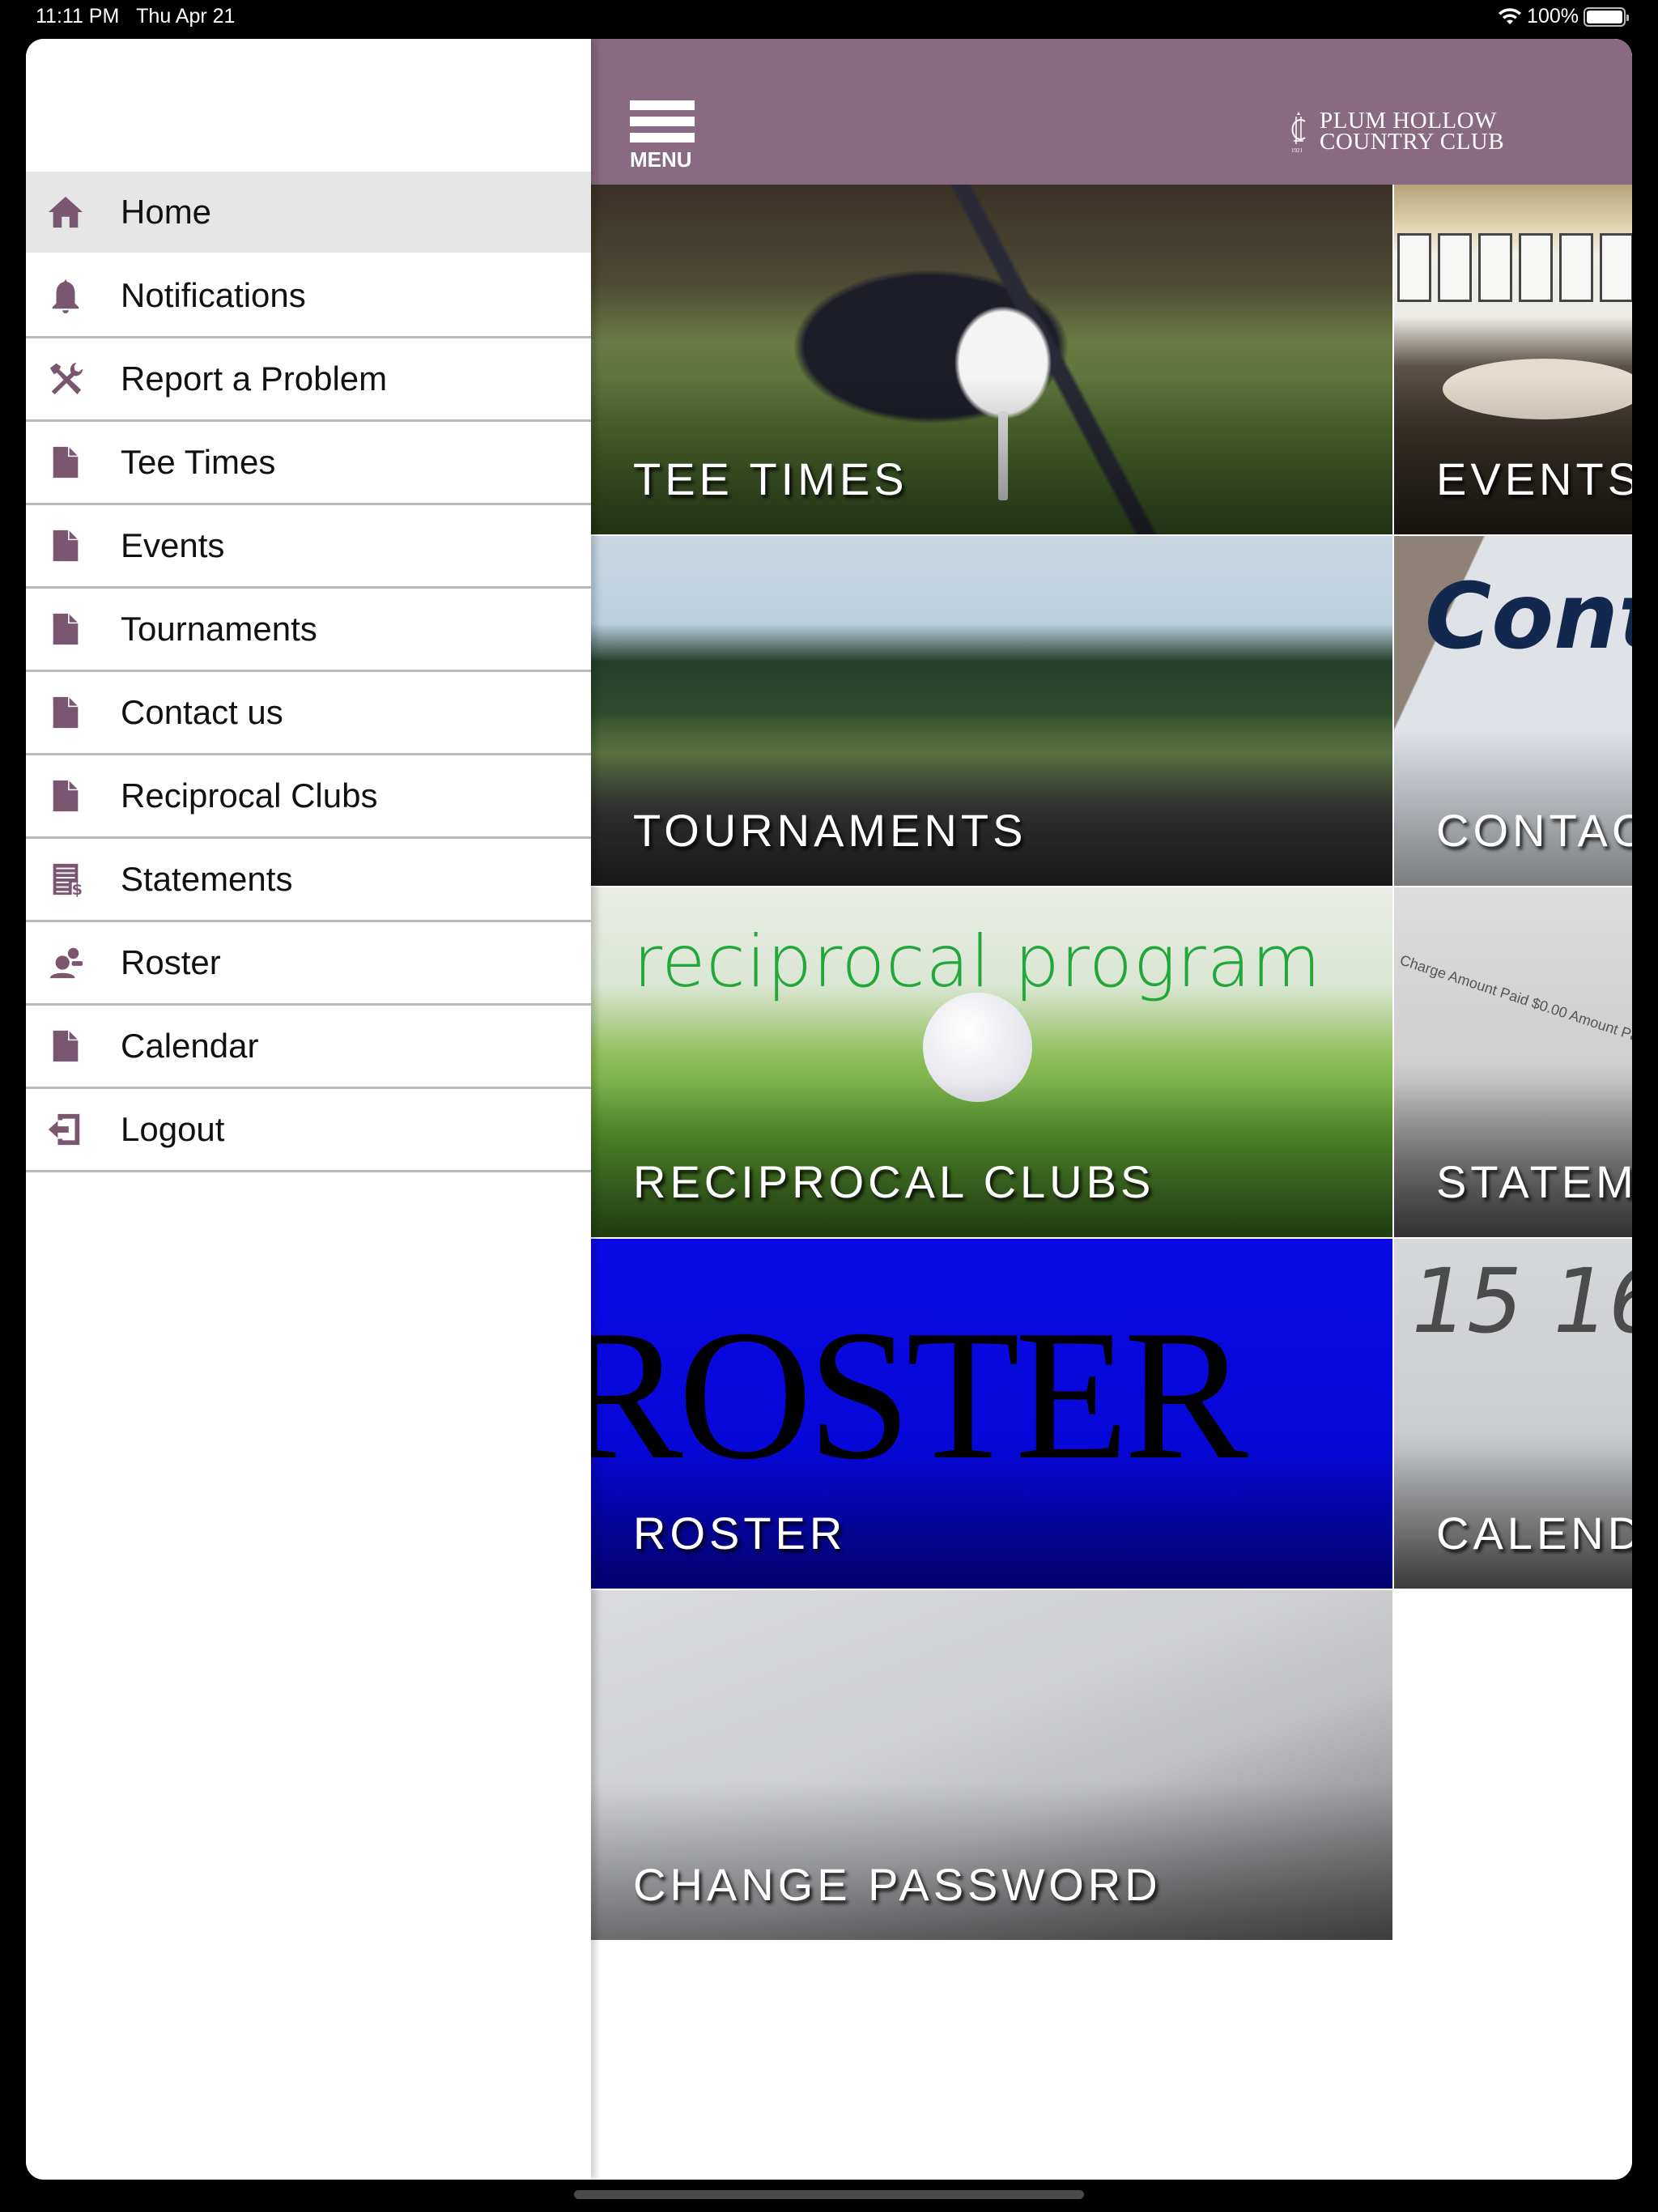 The image size is (1658, 2212). I want to click on tile-label: RECIPROCAL CLUBS, so click(894, 1181).